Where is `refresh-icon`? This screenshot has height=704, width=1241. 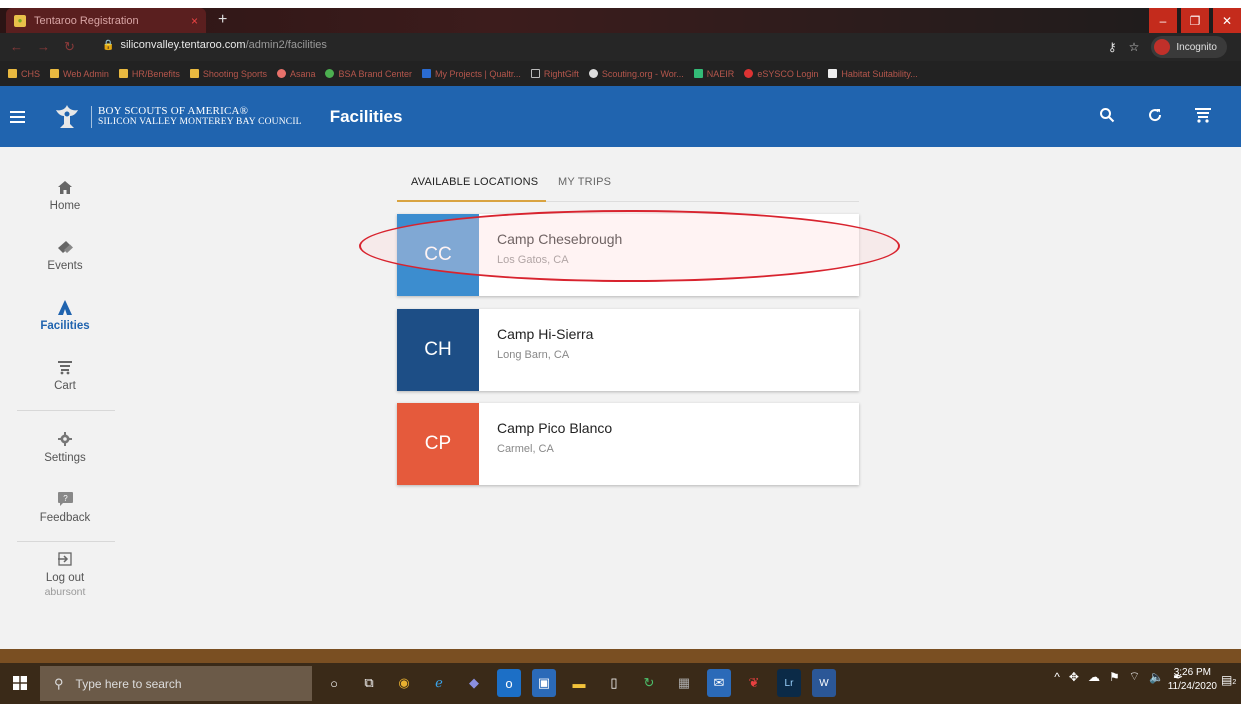 refresh-icon is located at coordinates (1155, 115).